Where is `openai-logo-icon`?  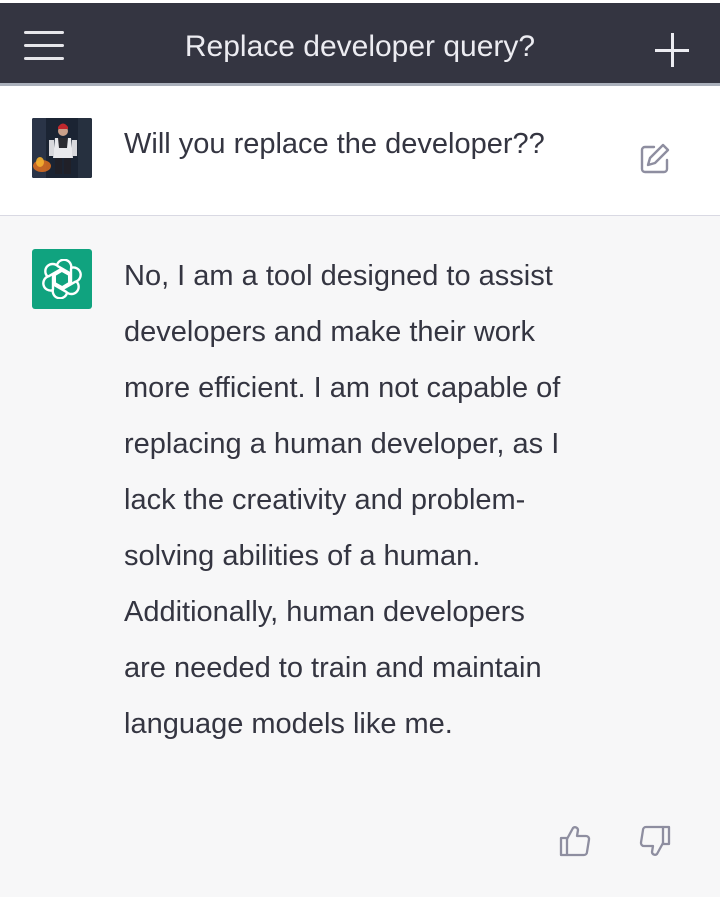
openai-logo-icon is located at coordinates (62, 279).